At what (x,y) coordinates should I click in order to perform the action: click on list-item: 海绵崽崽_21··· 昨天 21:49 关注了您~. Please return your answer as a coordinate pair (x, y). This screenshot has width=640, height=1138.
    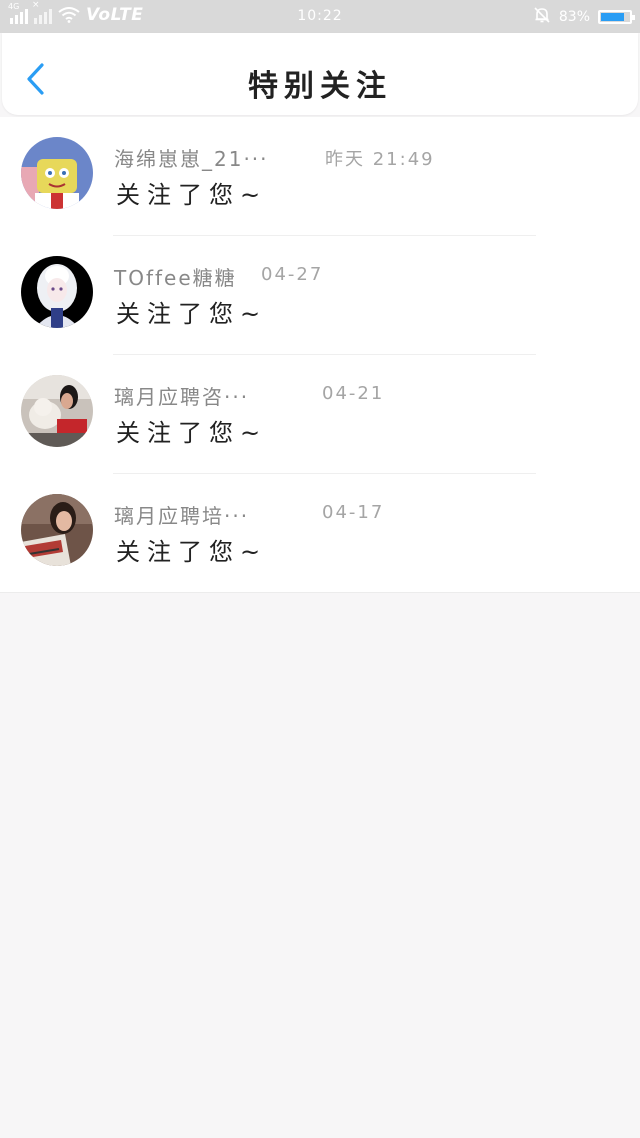
    Looking at the image, I should click on (320, 176).